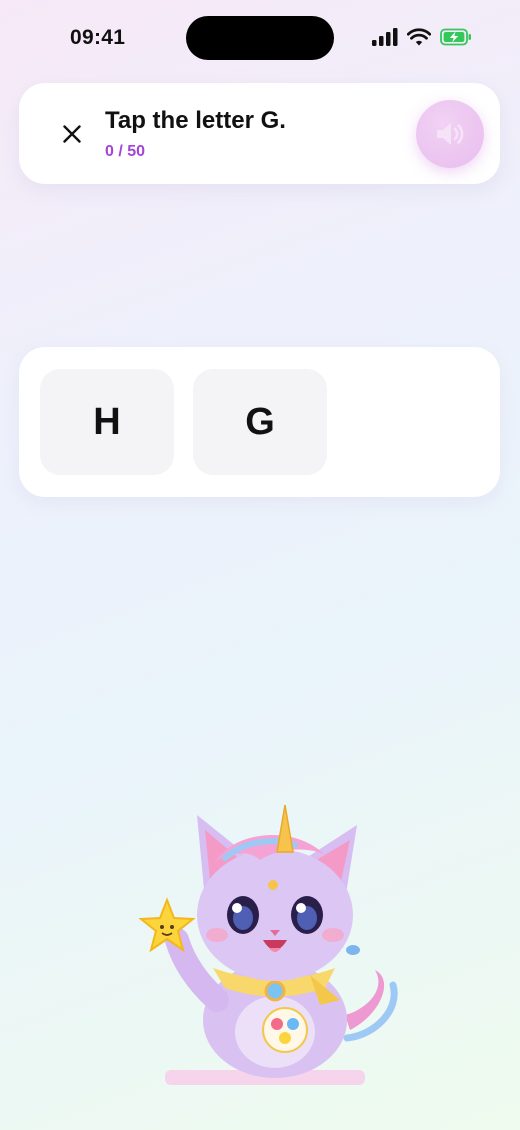 The width and height of the screenshot is (520, 1130). What do you see at coordinates (107, 422) in the screenshot?
I see `choice-tile-h: H` at bounding box center [107, 422].